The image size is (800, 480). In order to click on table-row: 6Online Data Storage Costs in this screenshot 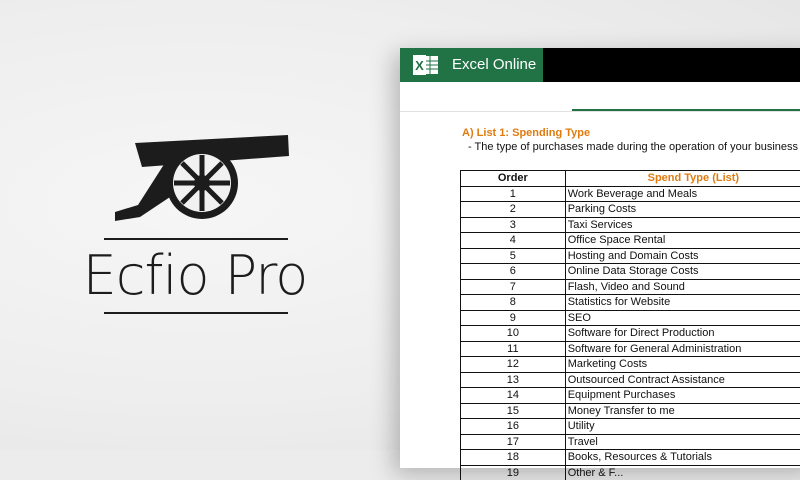, I will do `click(630, 272)`.